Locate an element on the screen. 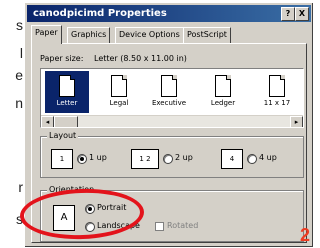 The image size is (320, 248). strip-char: s is located at coordinates (19, 25).